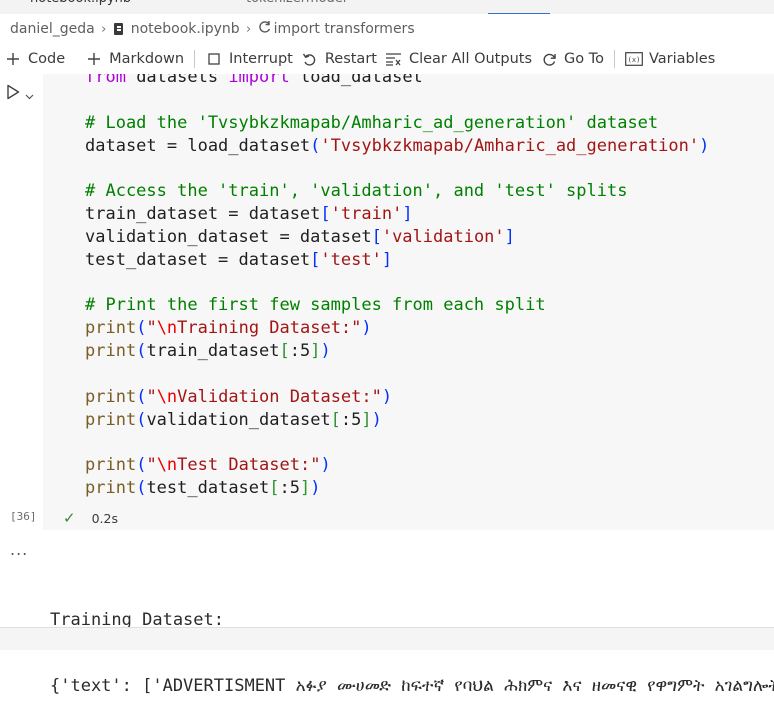 The image size is (774, 719). What do you see at coordinates (23, 94) in the screenshot?
I see `run-cell-button` at bounding box center [23, 94].